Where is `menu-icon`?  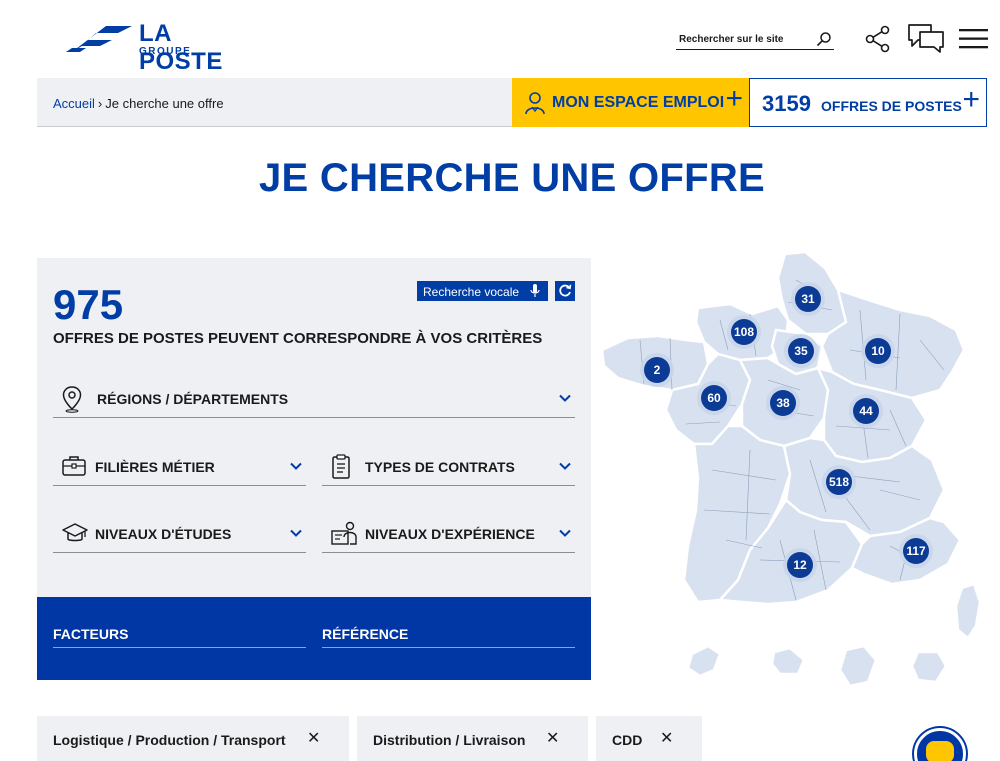 menu-icon is located at coordinates (973, 39).